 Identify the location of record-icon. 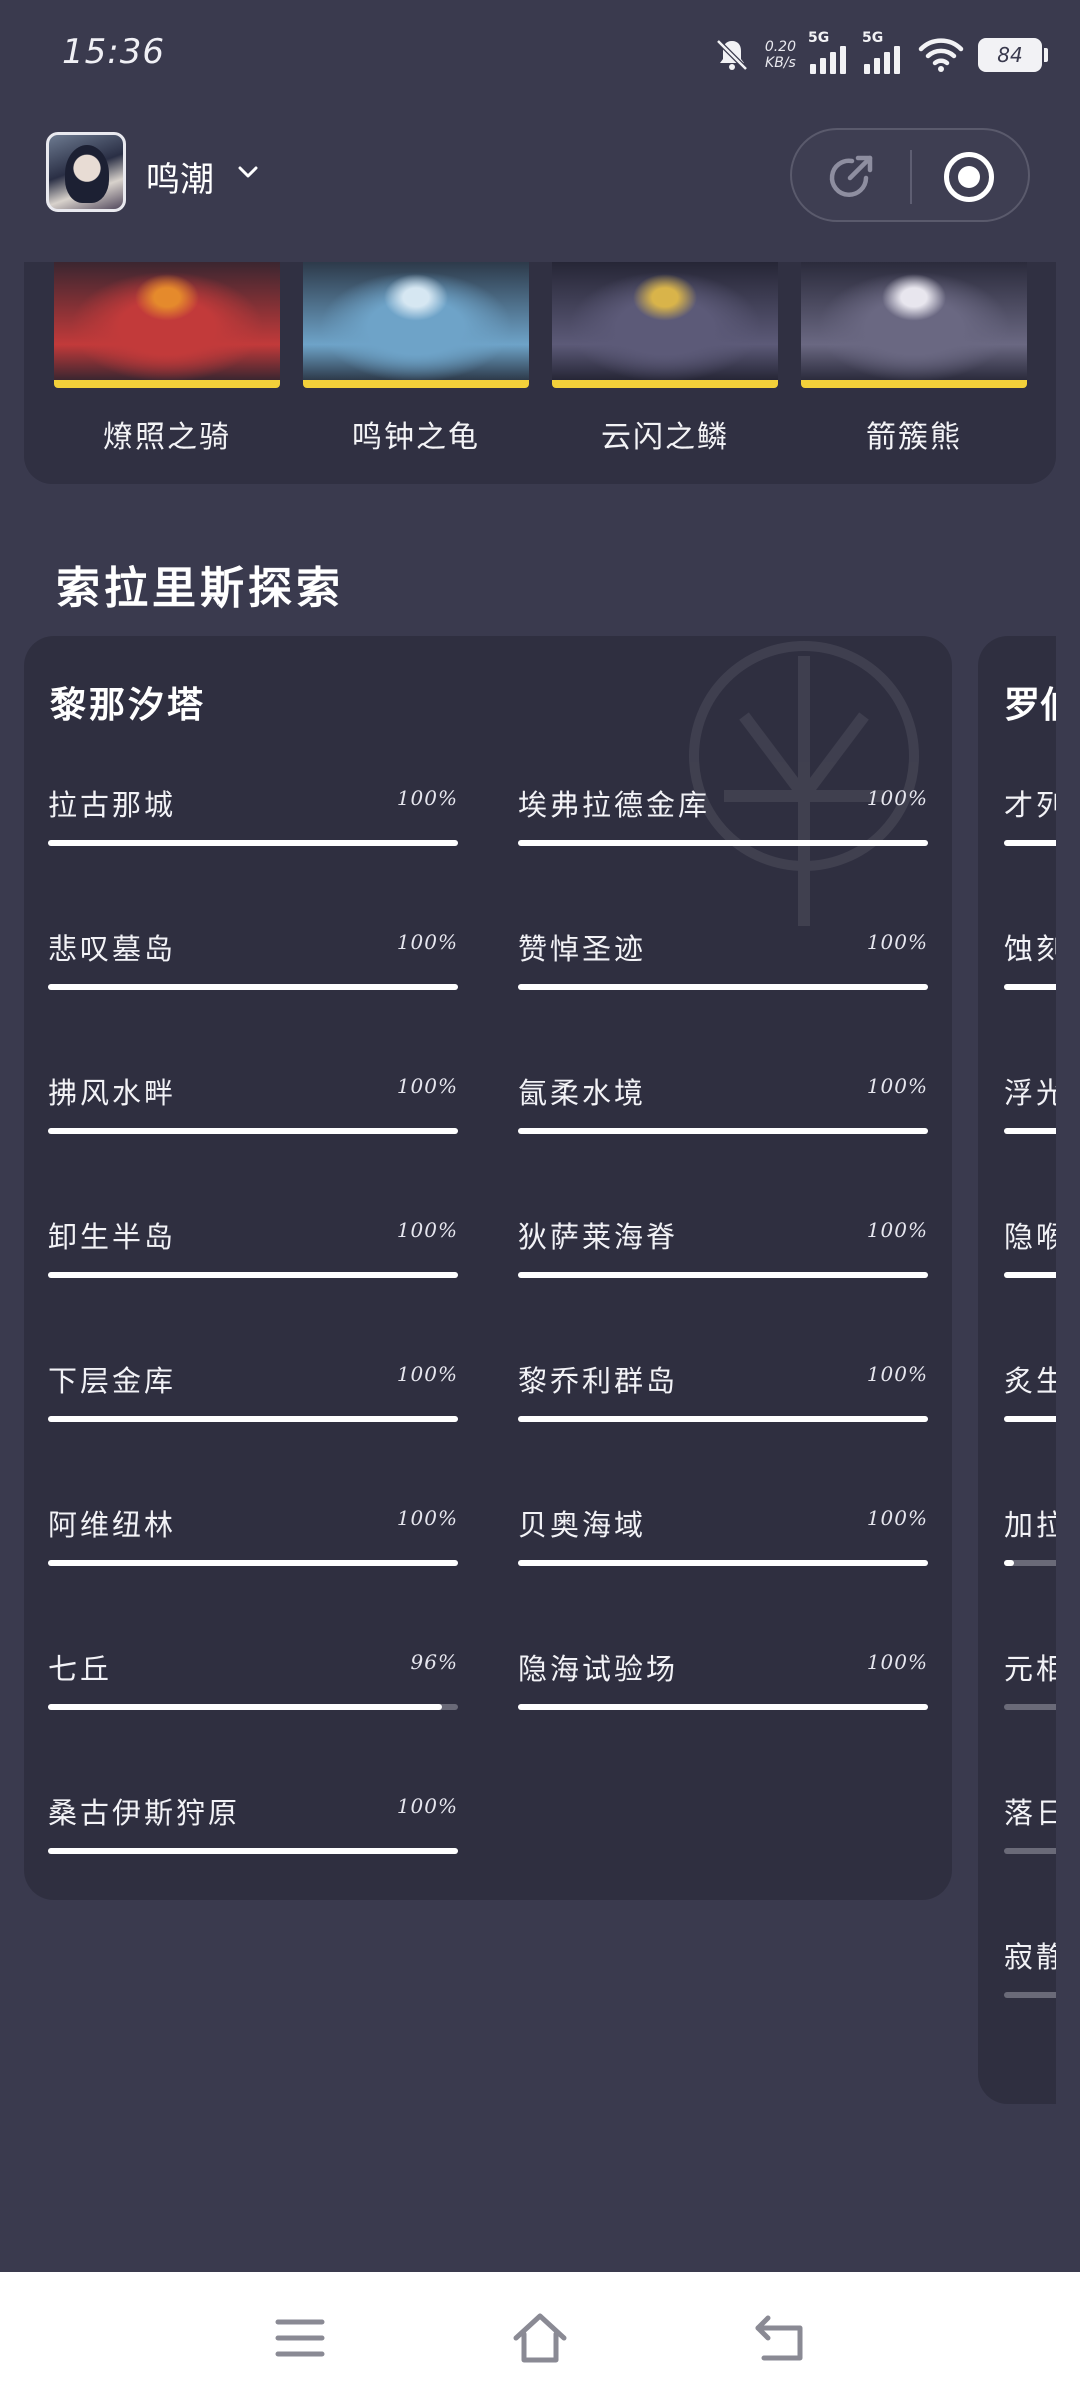
(969, 177).